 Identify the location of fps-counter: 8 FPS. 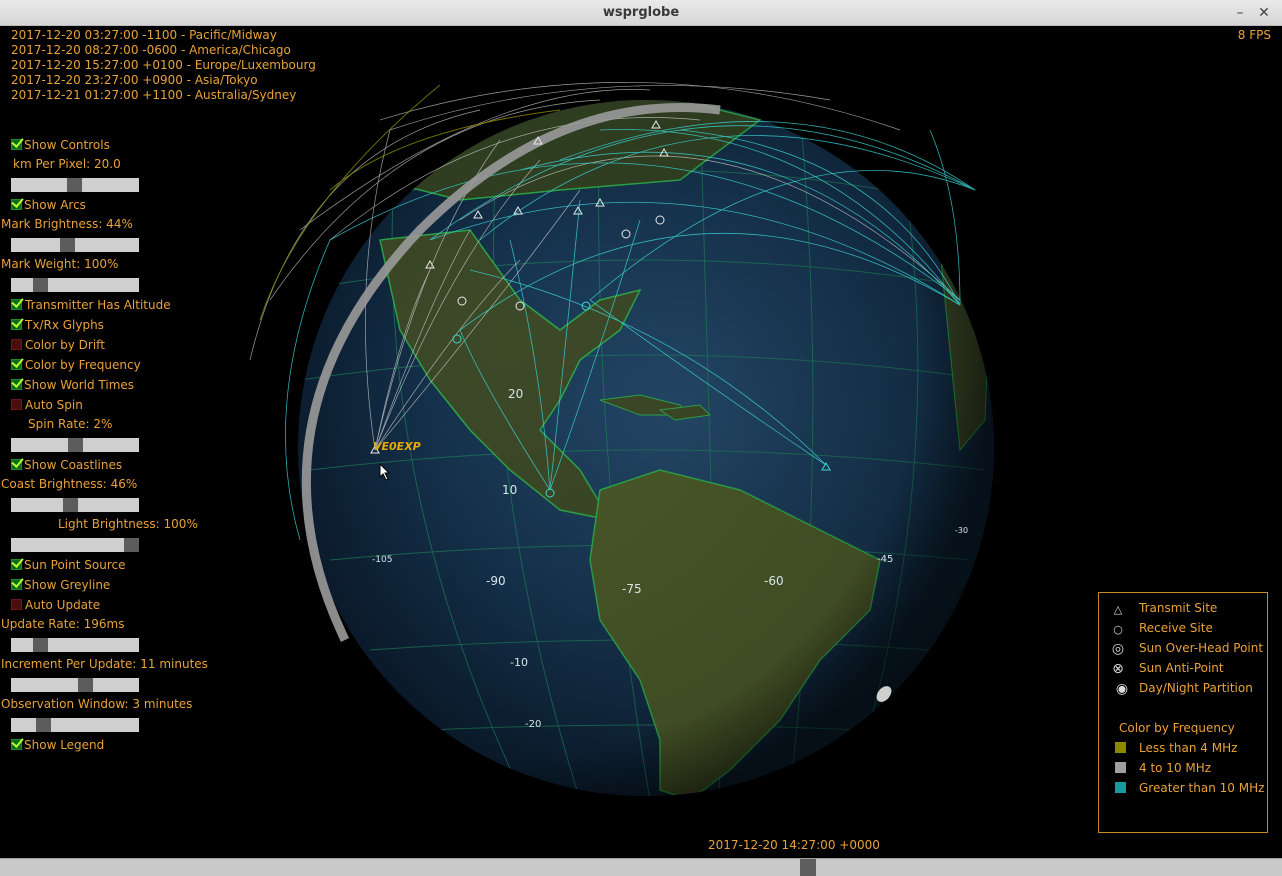
(1254, 35).